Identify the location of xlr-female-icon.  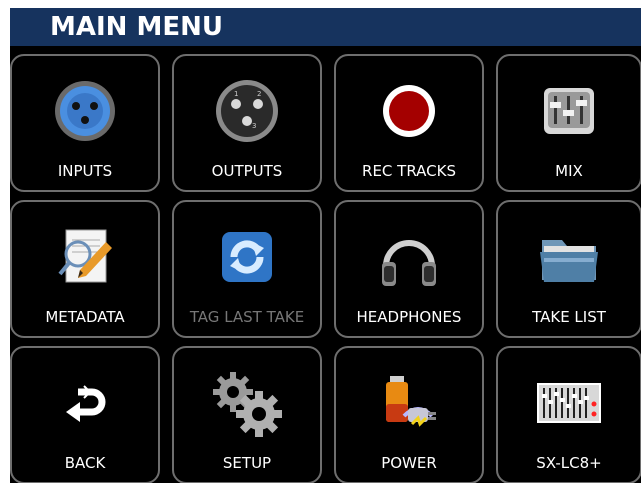
(85, 111).